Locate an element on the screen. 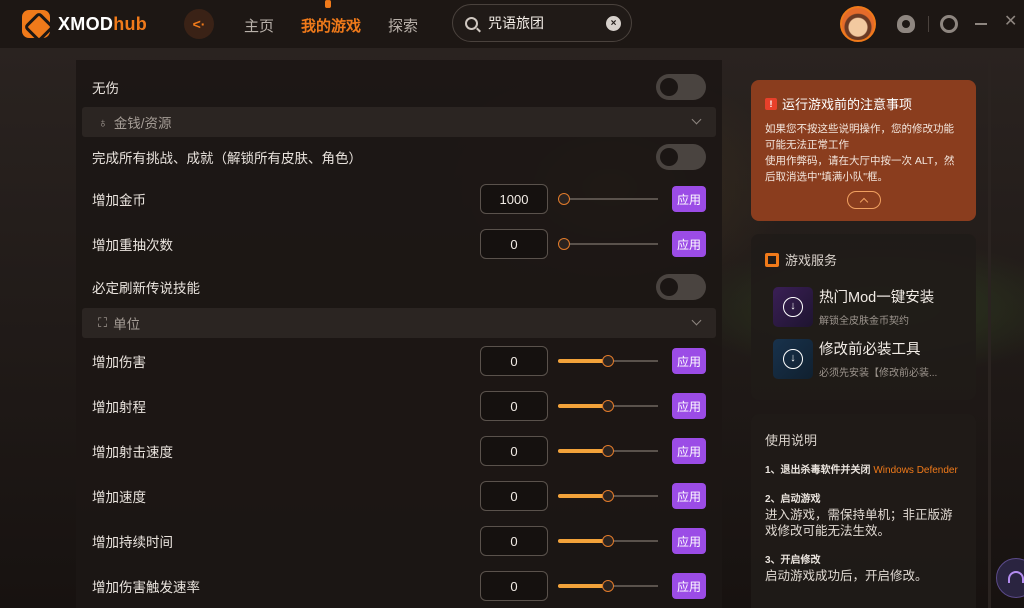 The width and height of the screenshot is (1024, 608). service-subtitle: 解锁全皮肤金币契约 is located at coordinates (864, 321).